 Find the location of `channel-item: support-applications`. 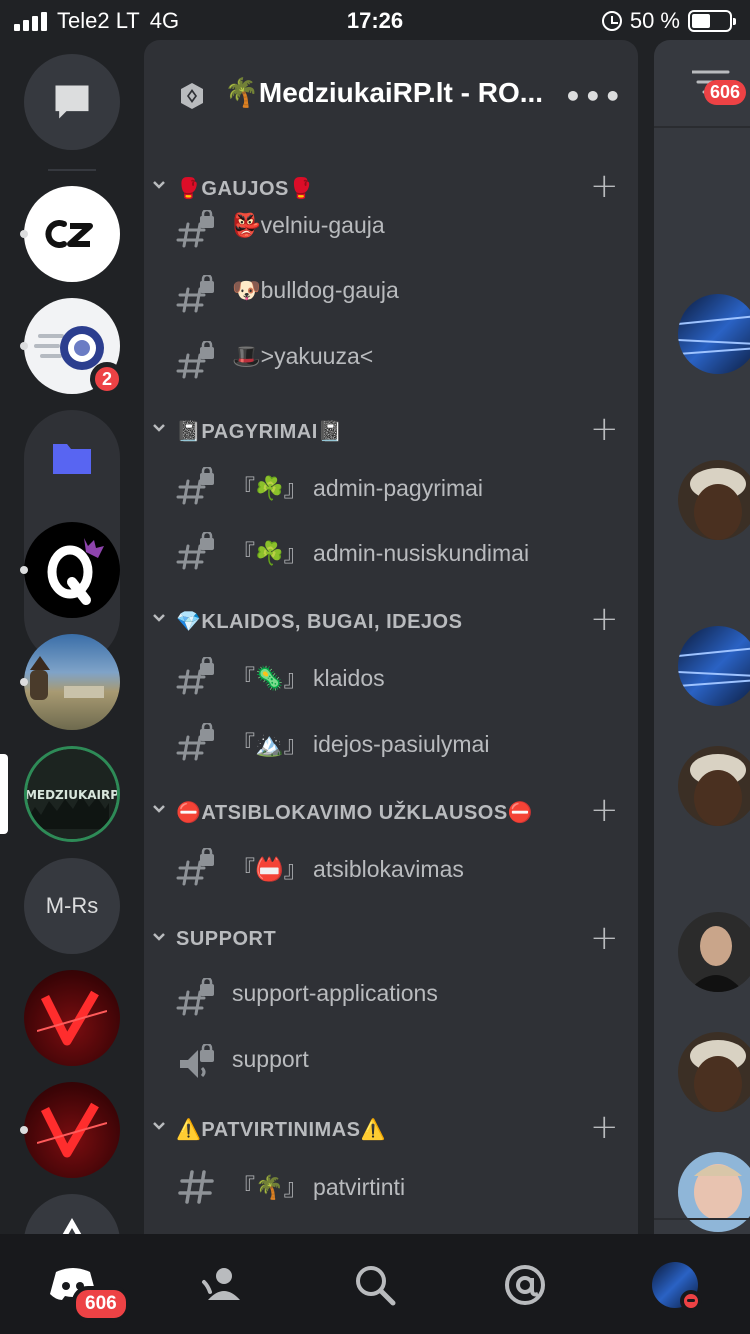

channel-item: support-applications is located at coordinates (394, 996).